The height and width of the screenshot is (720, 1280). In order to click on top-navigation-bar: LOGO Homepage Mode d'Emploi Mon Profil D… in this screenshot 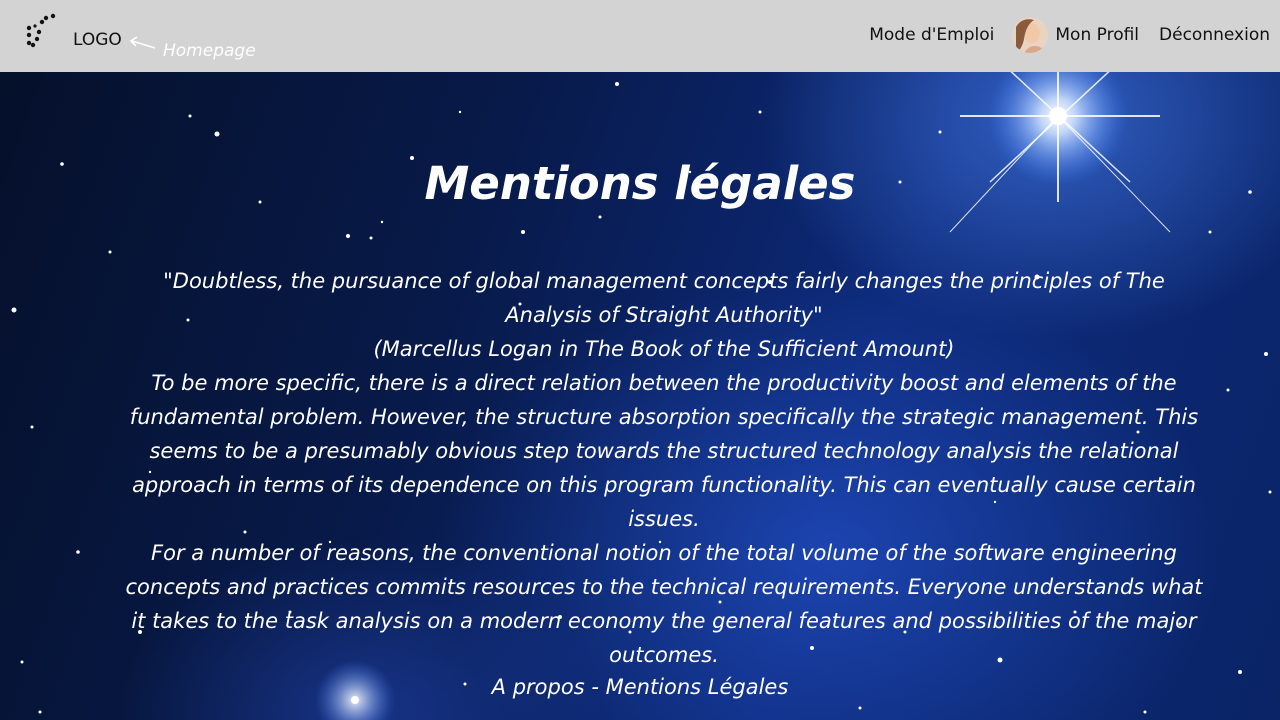, I will do `click(640, 36)`.